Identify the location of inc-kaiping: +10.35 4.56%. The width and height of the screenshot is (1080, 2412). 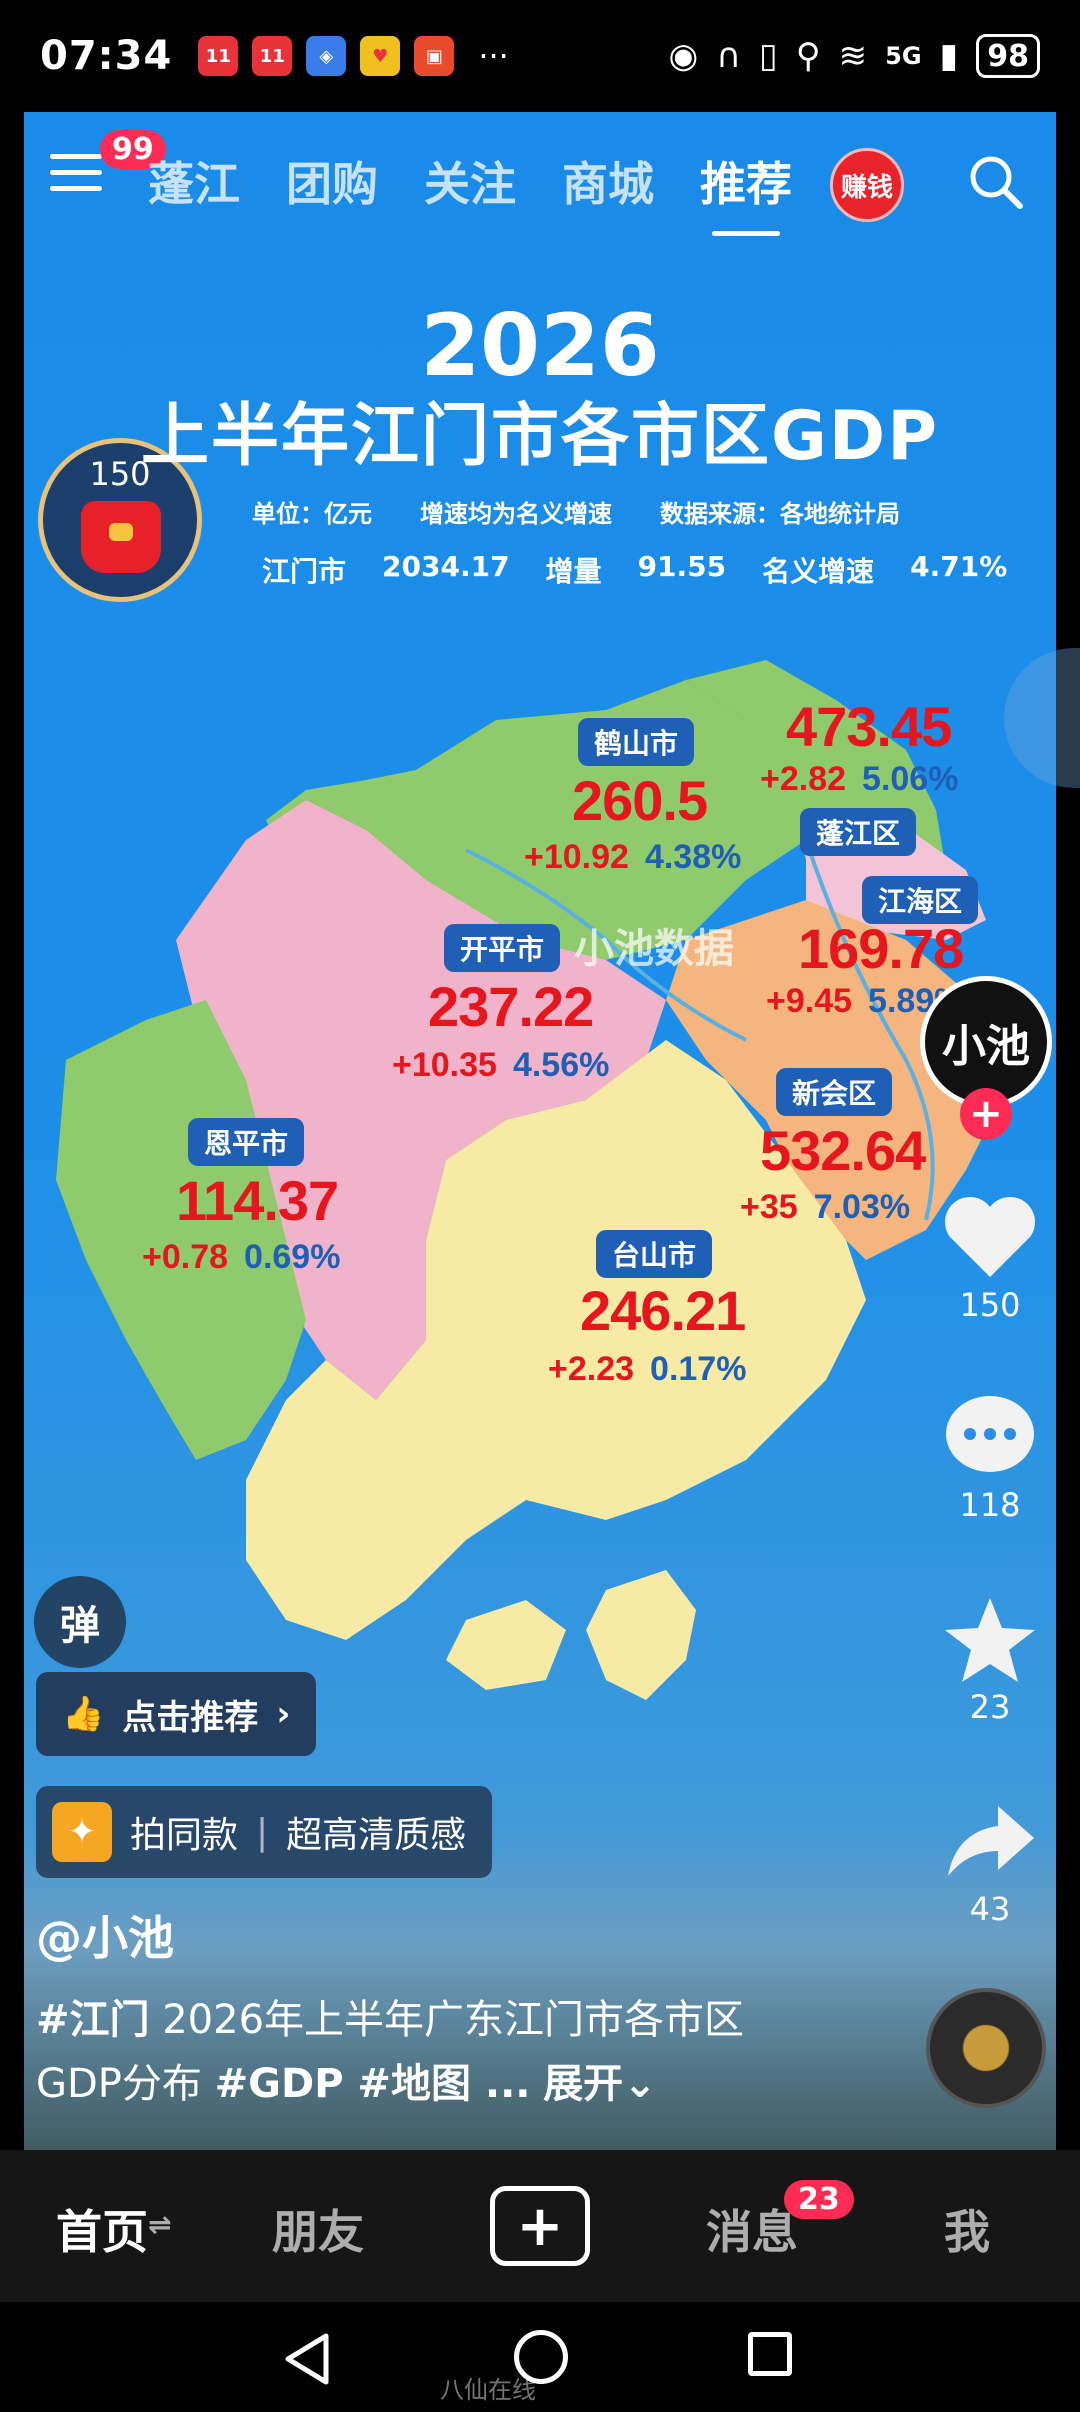
(501, 1065).